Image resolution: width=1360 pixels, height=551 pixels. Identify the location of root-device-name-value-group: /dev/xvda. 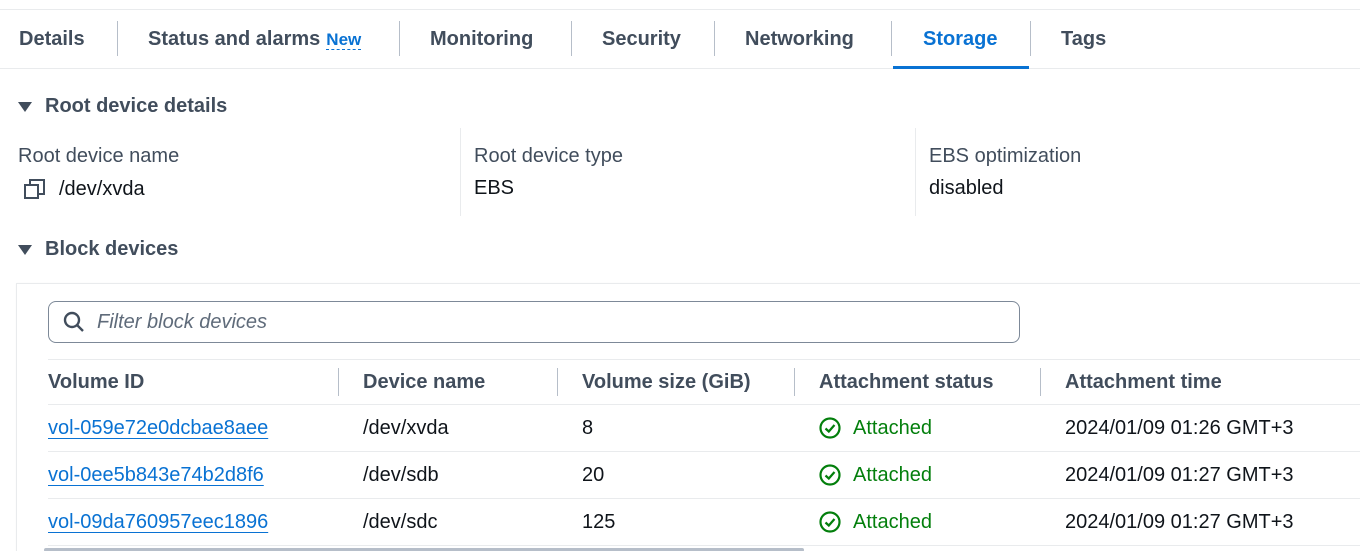
(81, 189).